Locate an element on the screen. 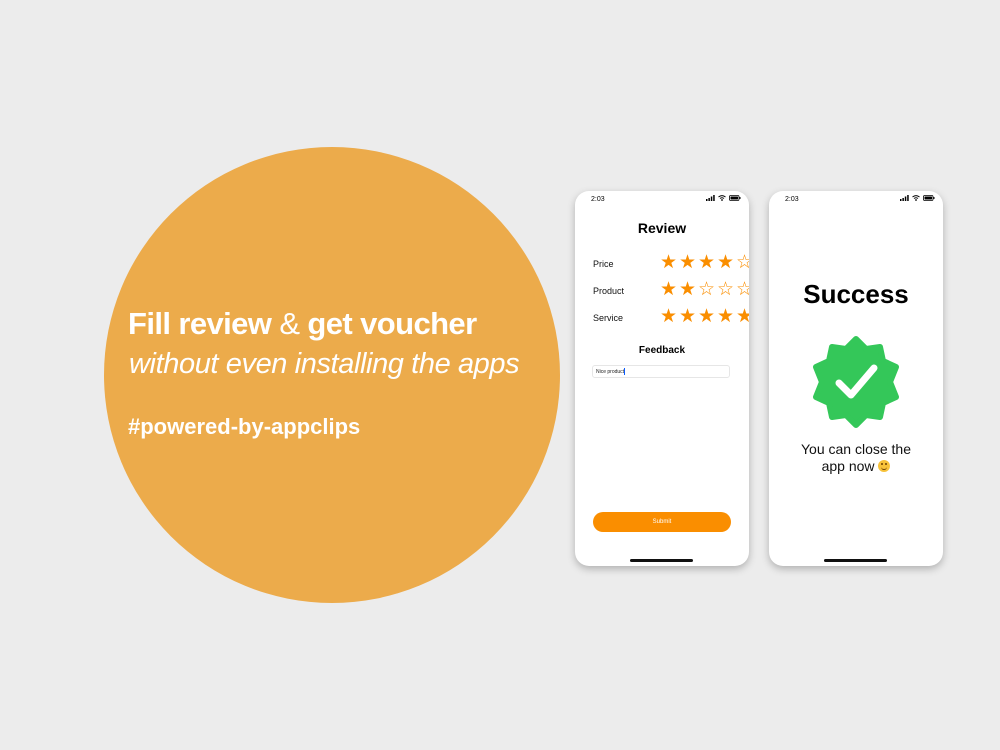 The width and height of the screenshot is (1000, 750). close-message: You can close the app now is located at coordinates (856, 458).